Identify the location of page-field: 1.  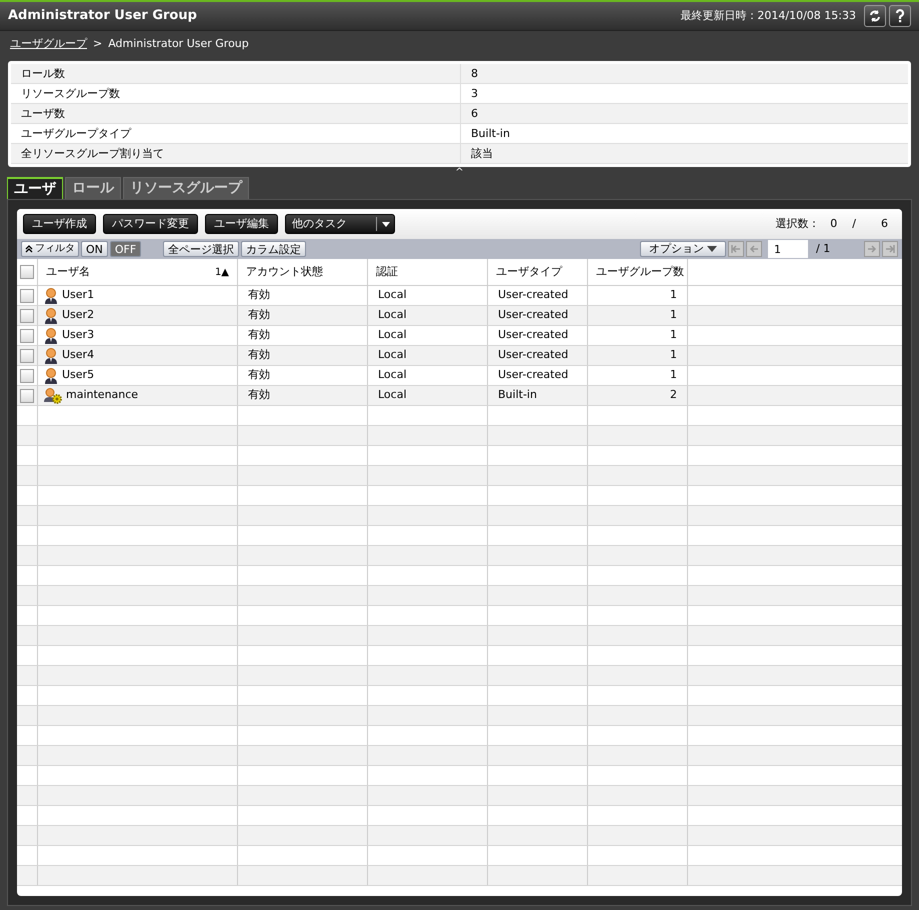
(788, 249).